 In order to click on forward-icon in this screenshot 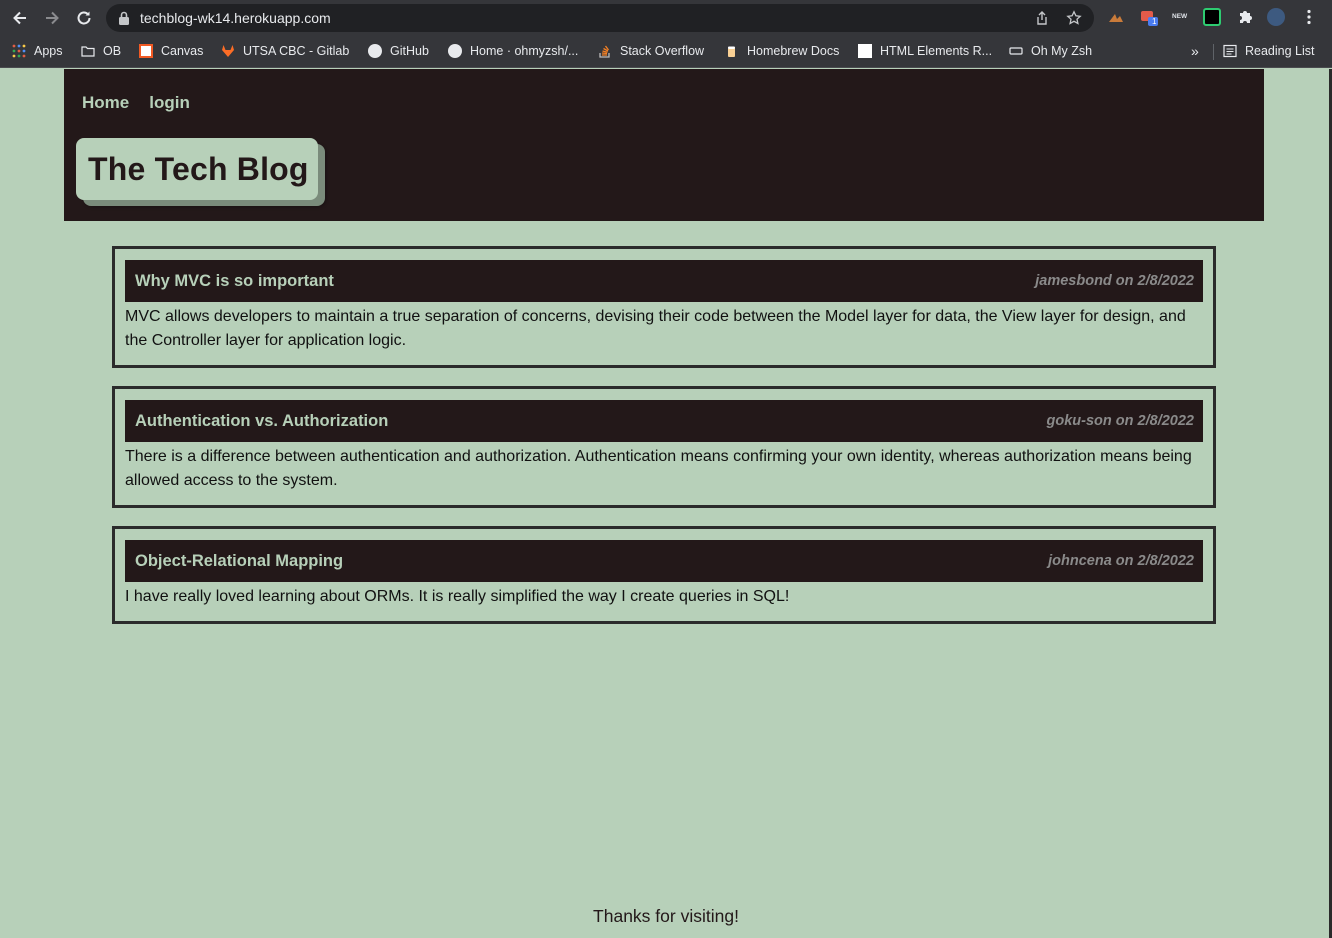, I will do `click(52, 18)`.